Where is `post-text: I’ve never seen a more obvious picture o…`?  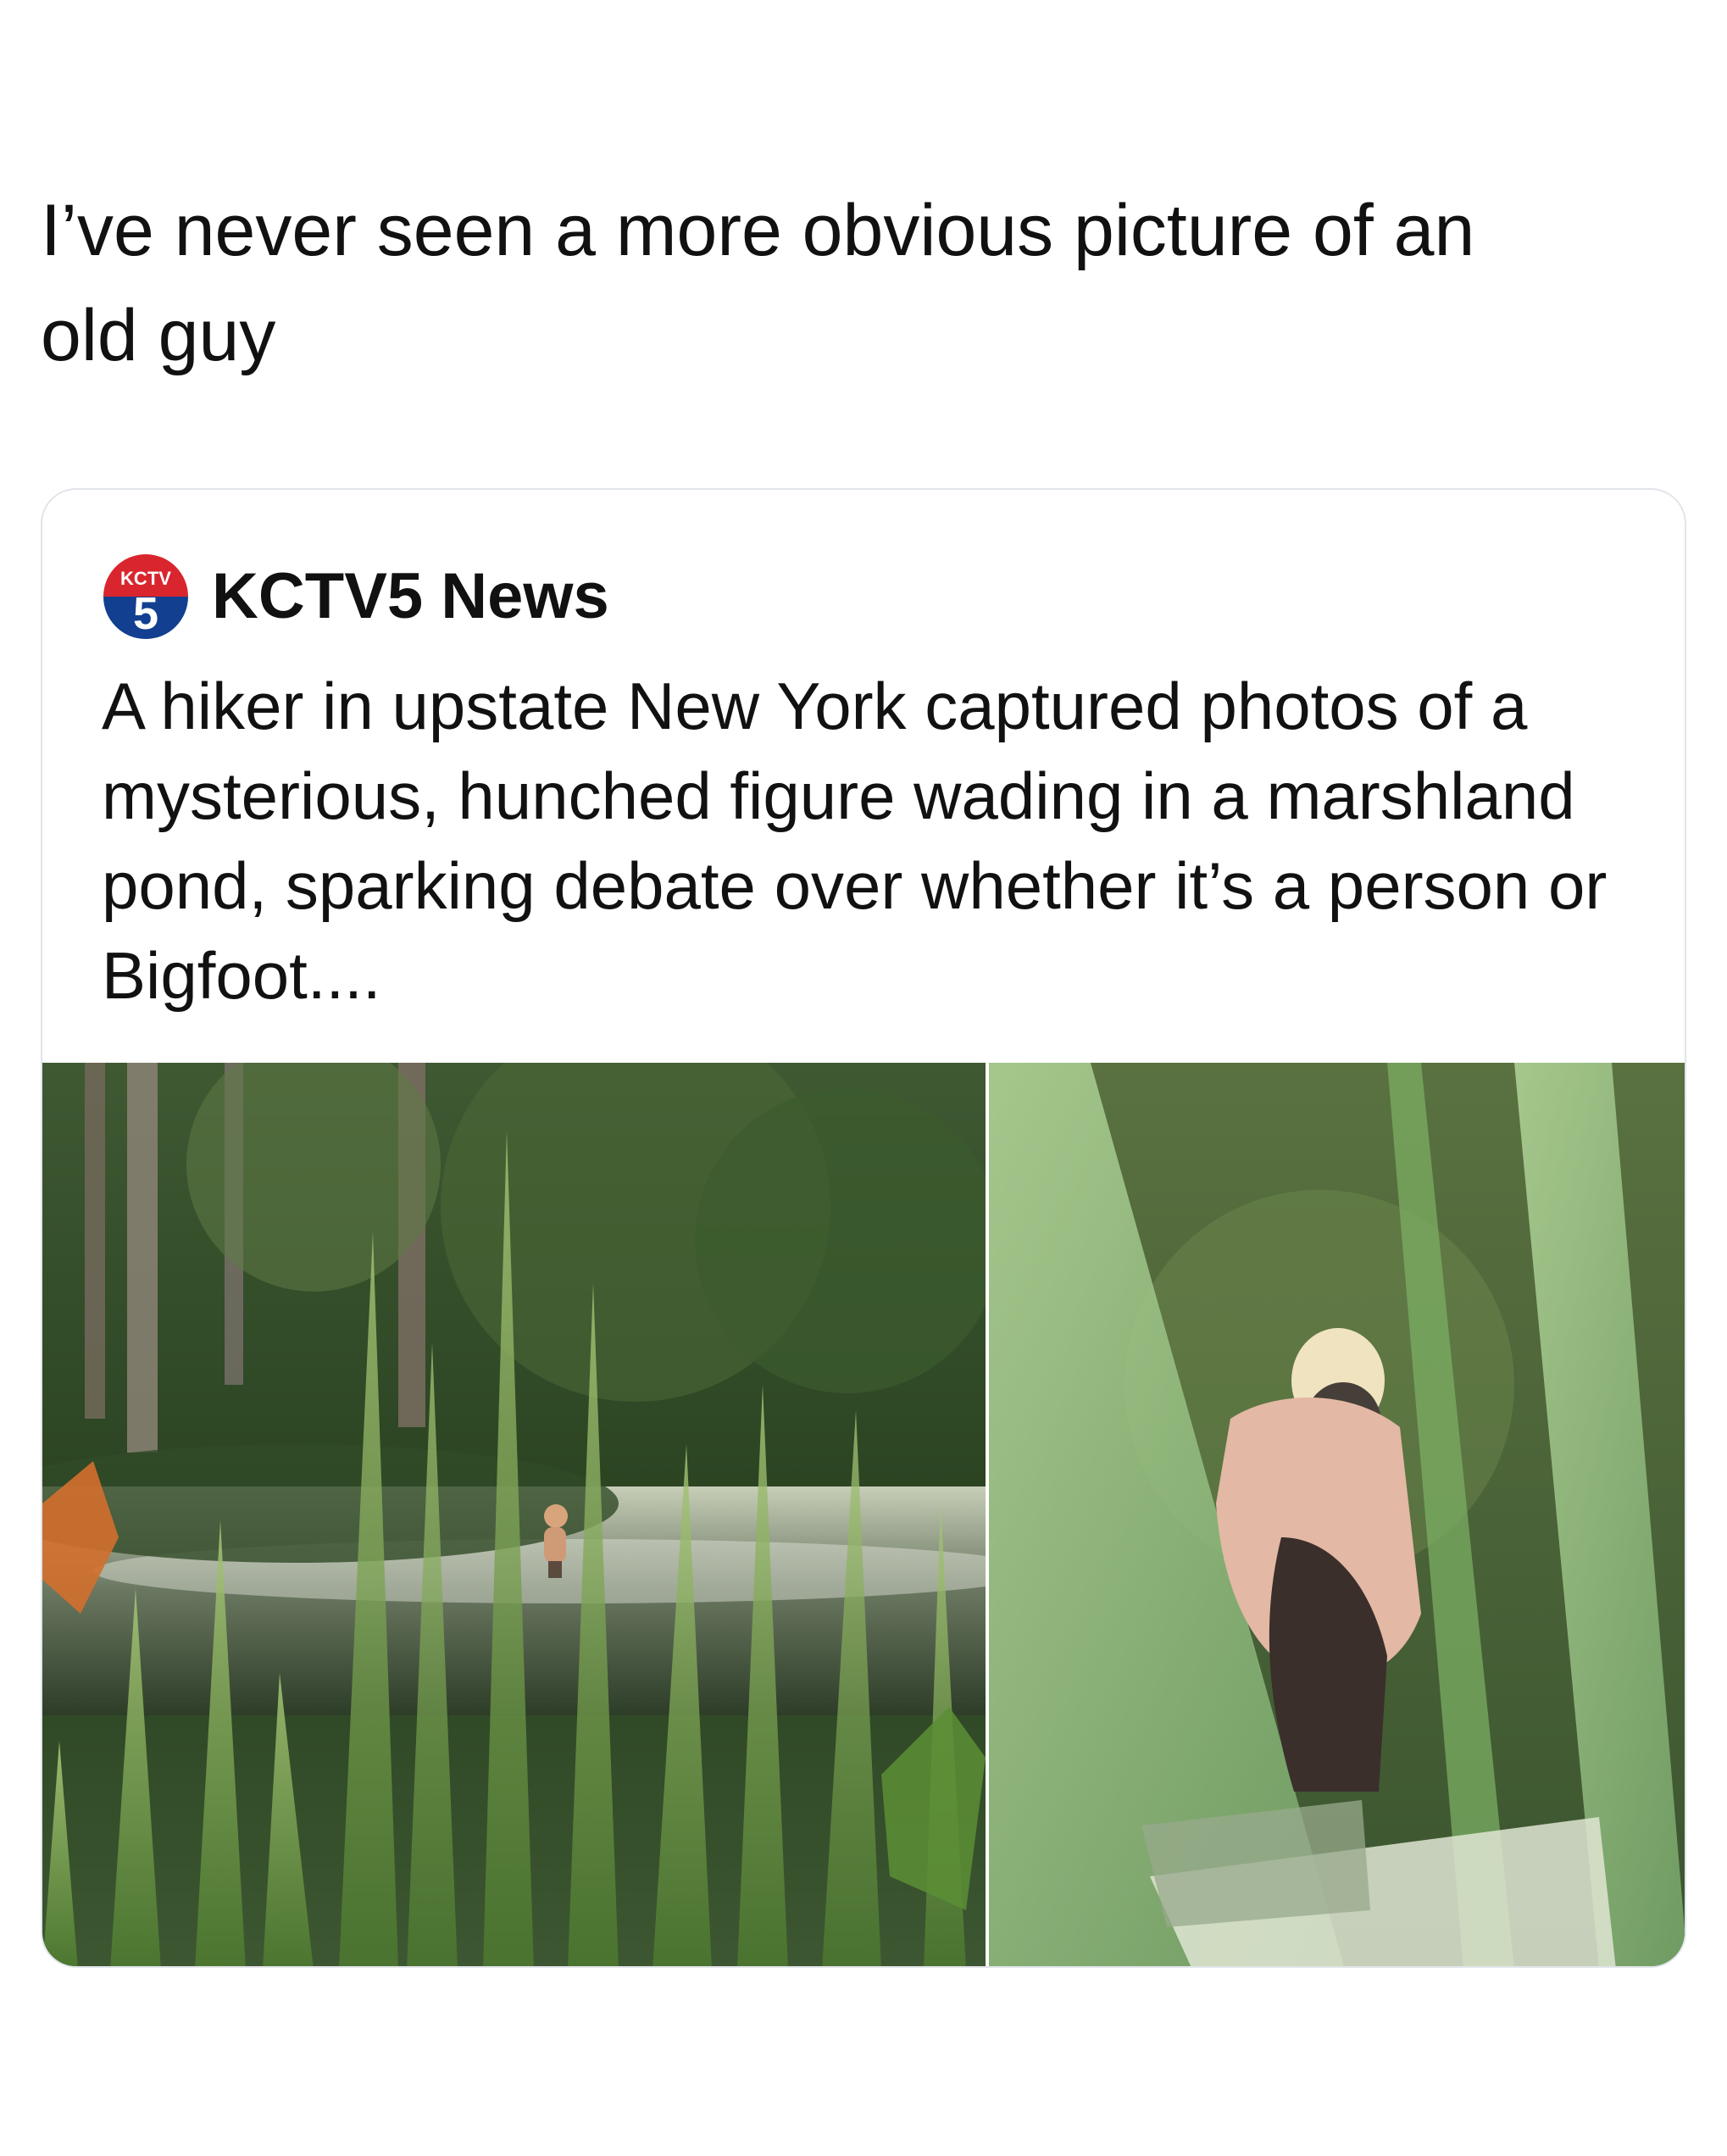 post-text: I’ve never seen a more obvious picture o… is located at coordinates (758, 283).